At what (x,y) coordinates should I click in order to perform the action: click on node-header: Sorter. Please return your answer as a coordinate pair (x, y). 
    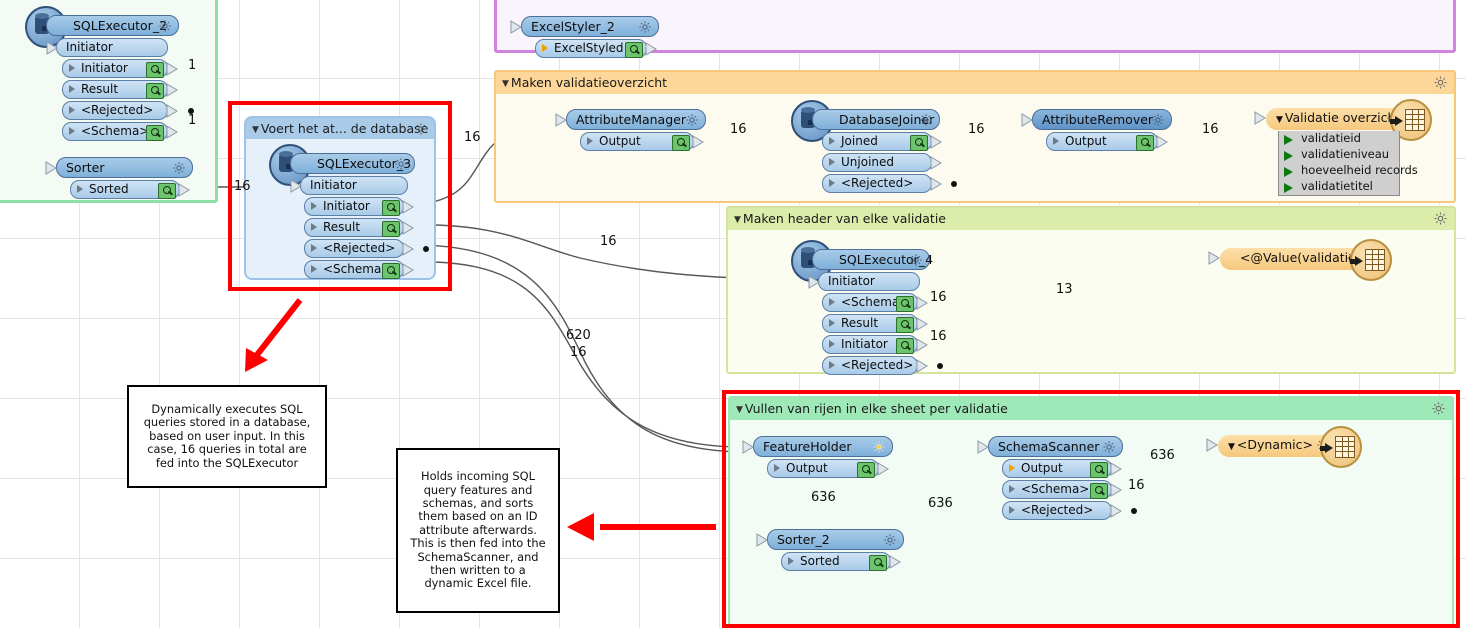
    Looking at the image, I should click on (119, 168).